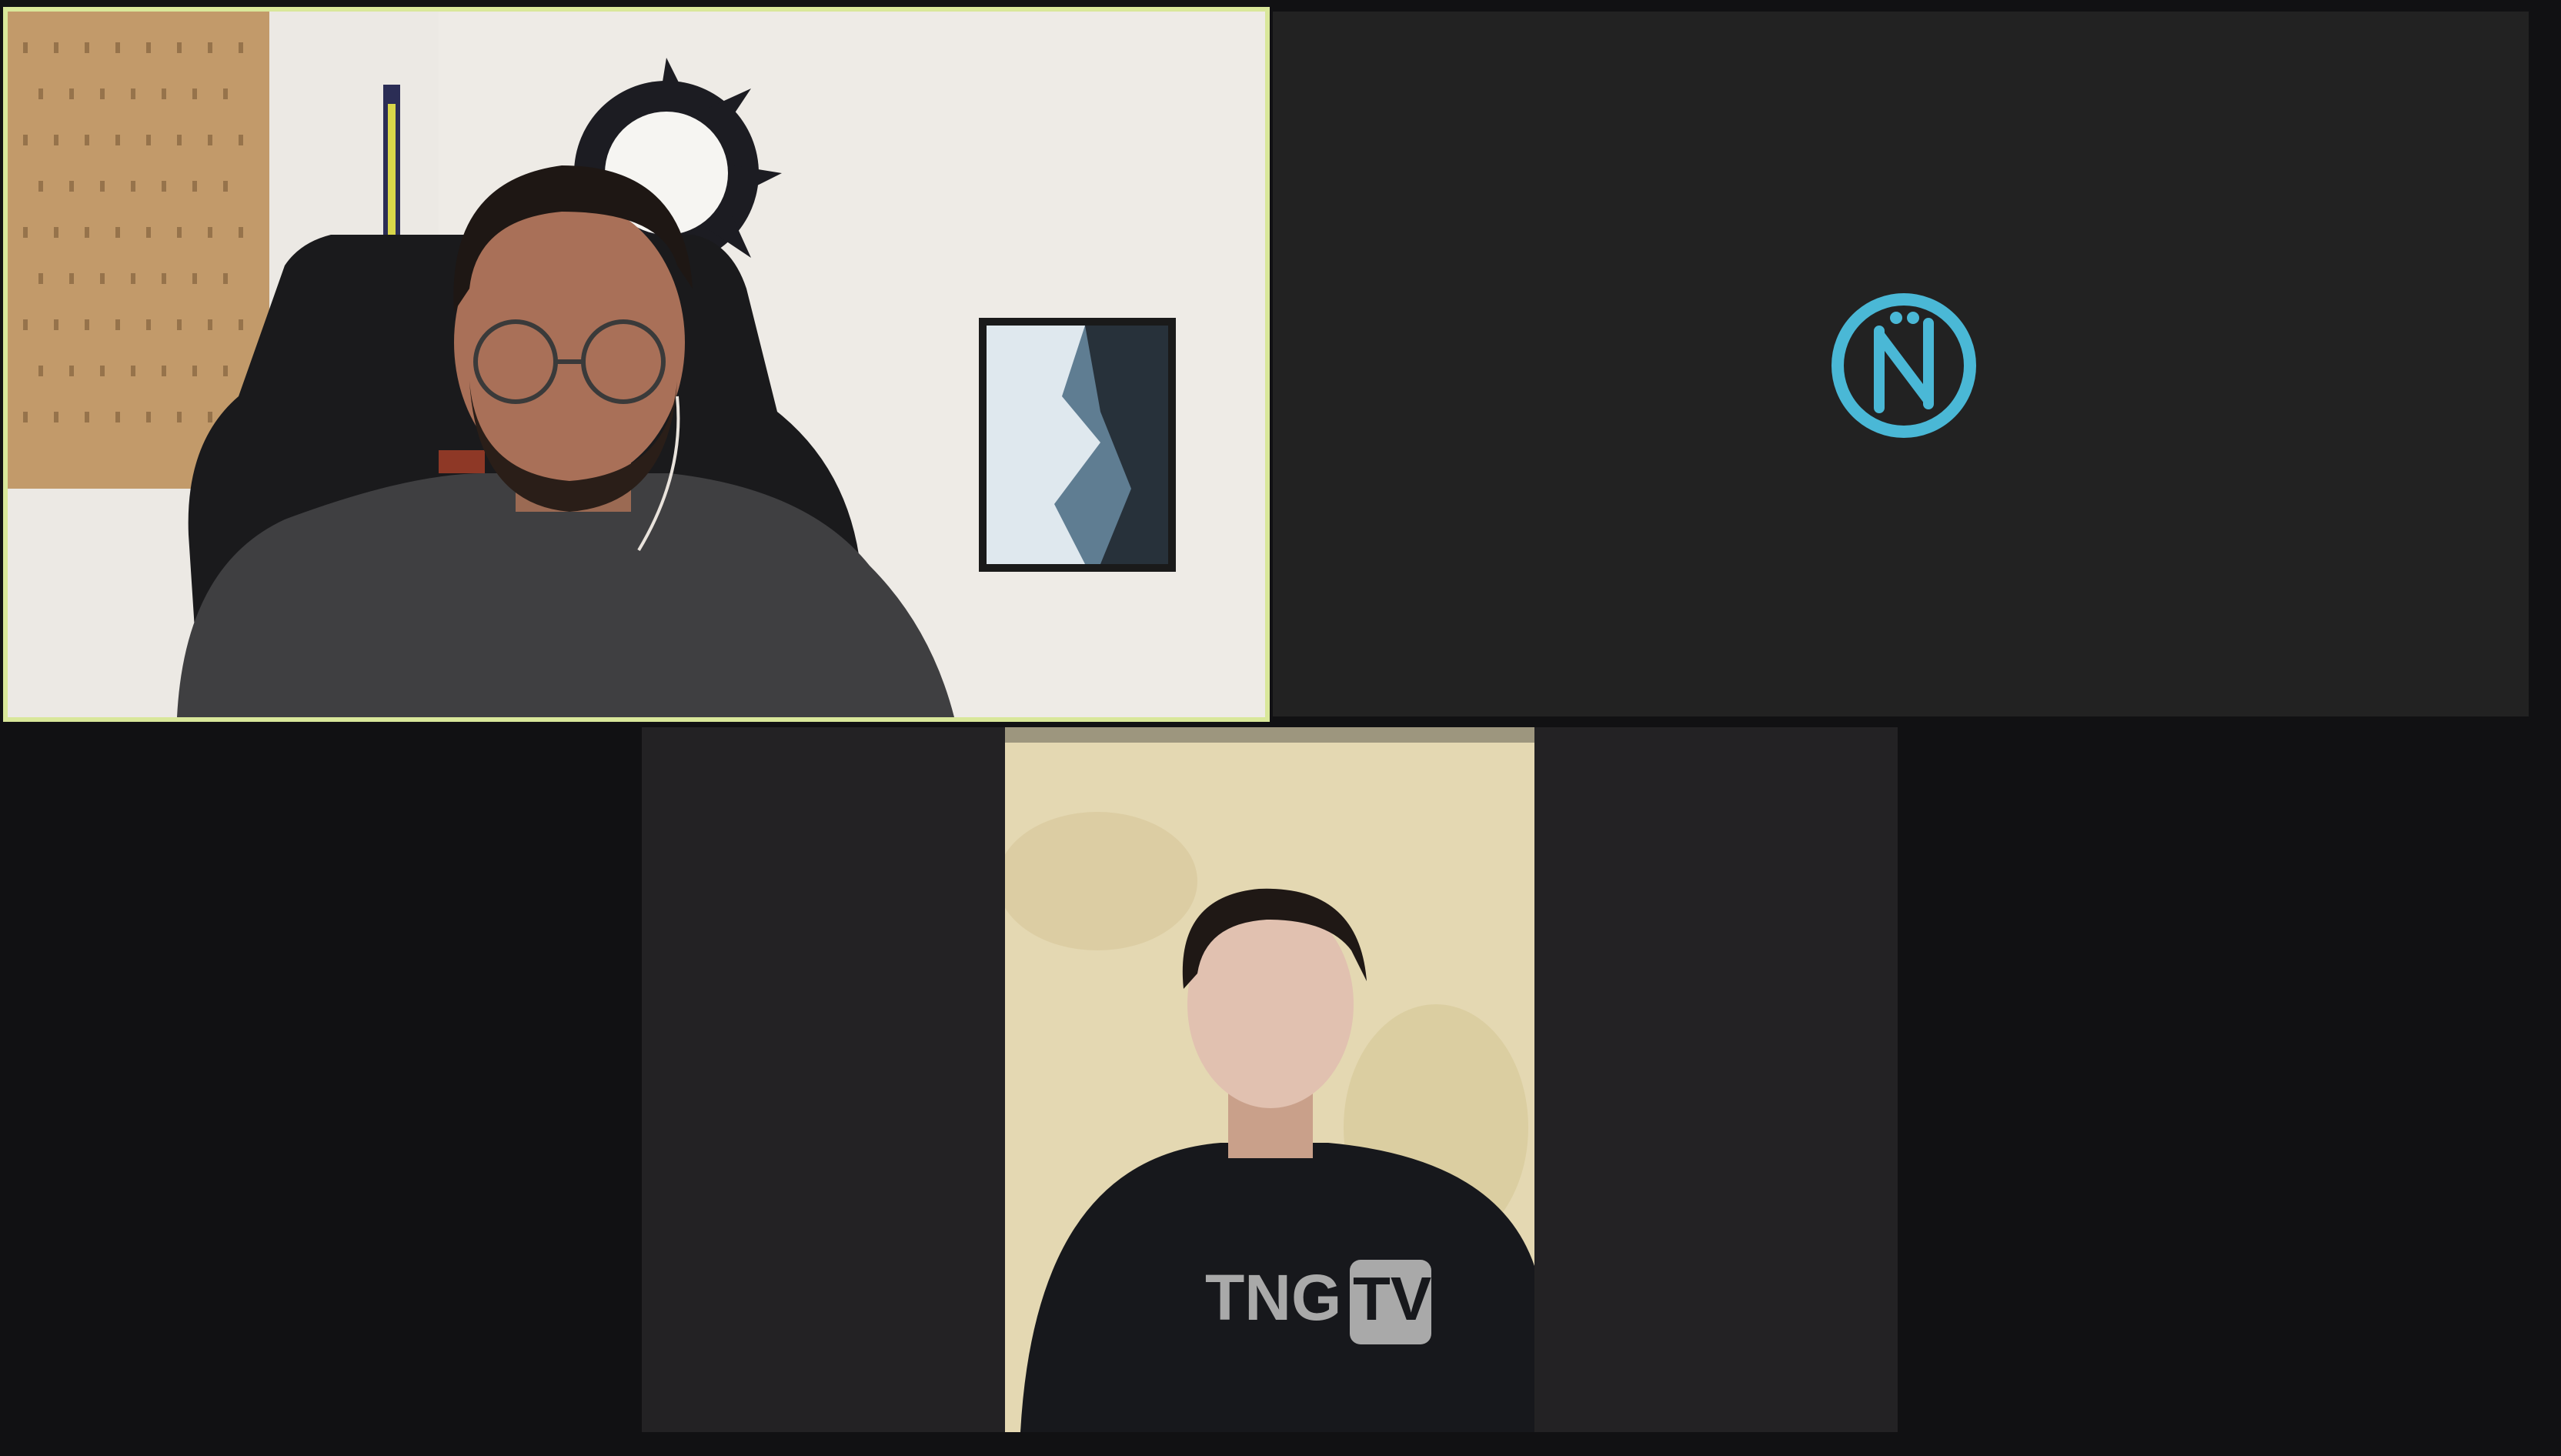 Image resolution: width=2561 pixels, height=1456 pixels. I want to click on shirt-text-left: TNG, so click(1273, 1298).